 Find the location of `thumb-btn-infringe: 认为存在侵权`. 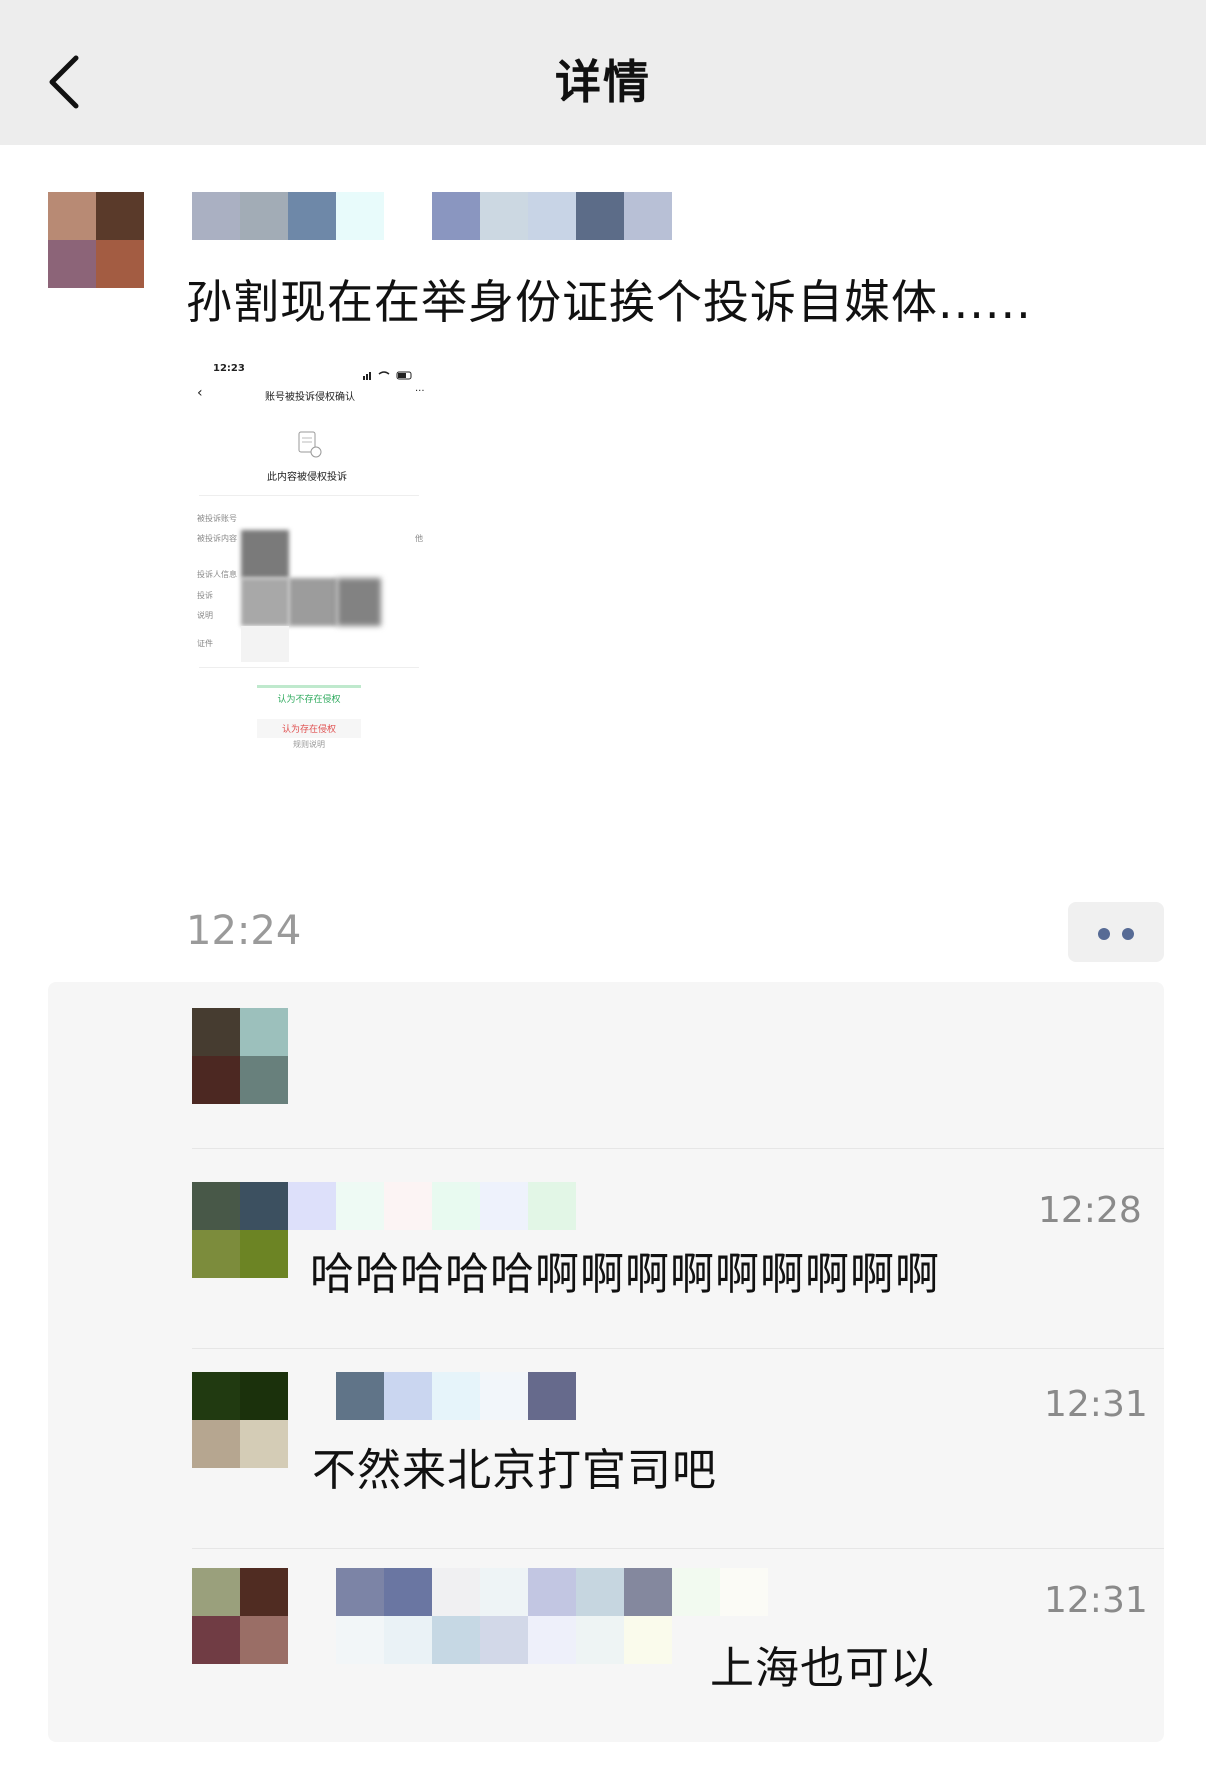

thumb-btn-infringe: 认为存在侵权 is located at coordinates (309, 728).